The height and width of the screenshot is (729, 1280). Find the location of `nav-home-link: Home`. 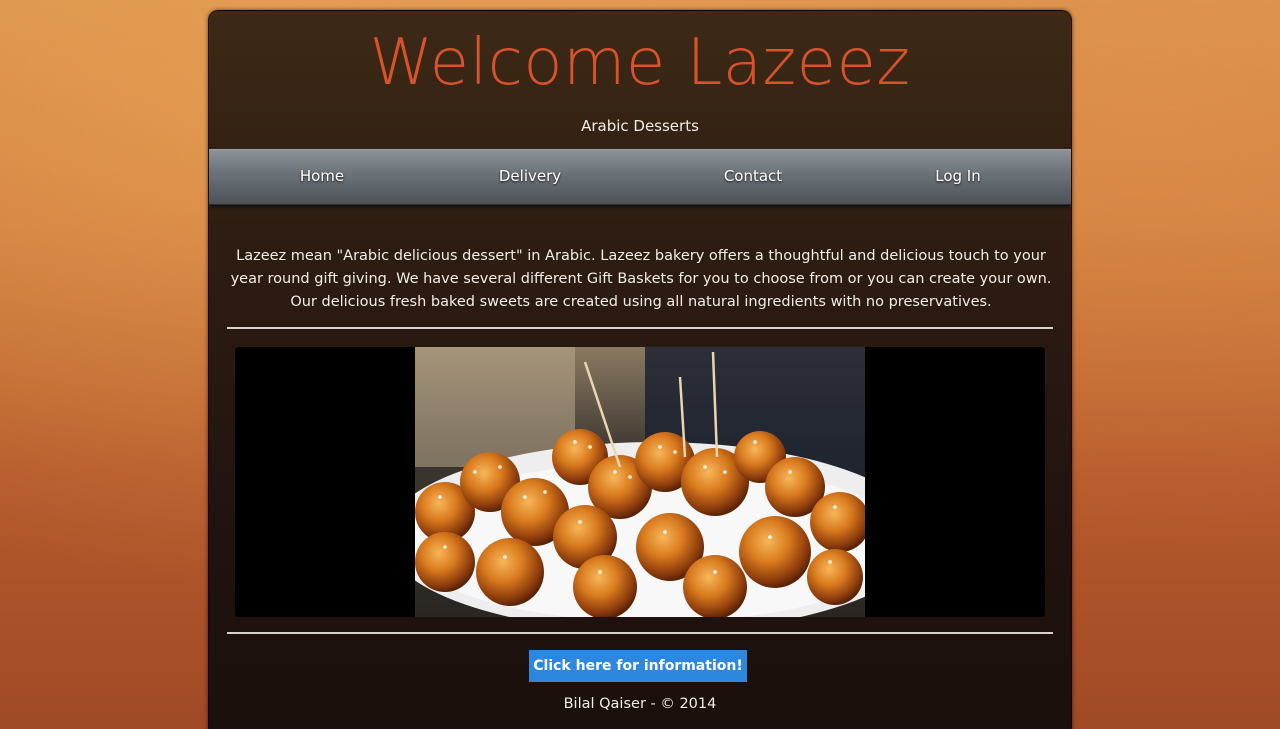

nav-home-link: Home is located at coordinates (322, 177).